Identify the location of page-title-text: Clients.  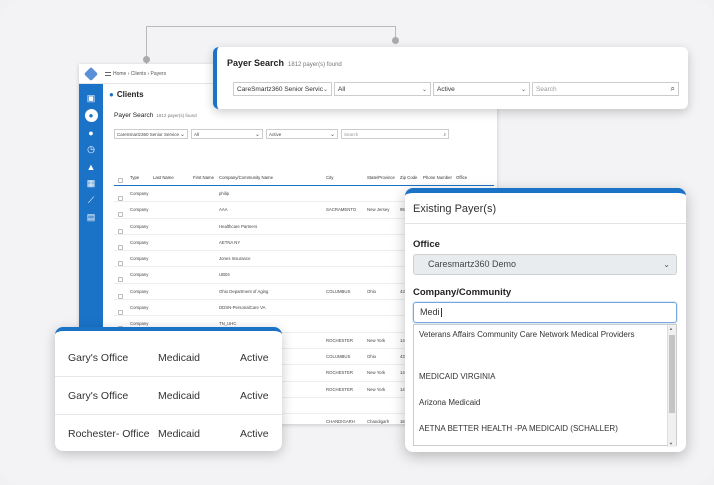
(130, 94).